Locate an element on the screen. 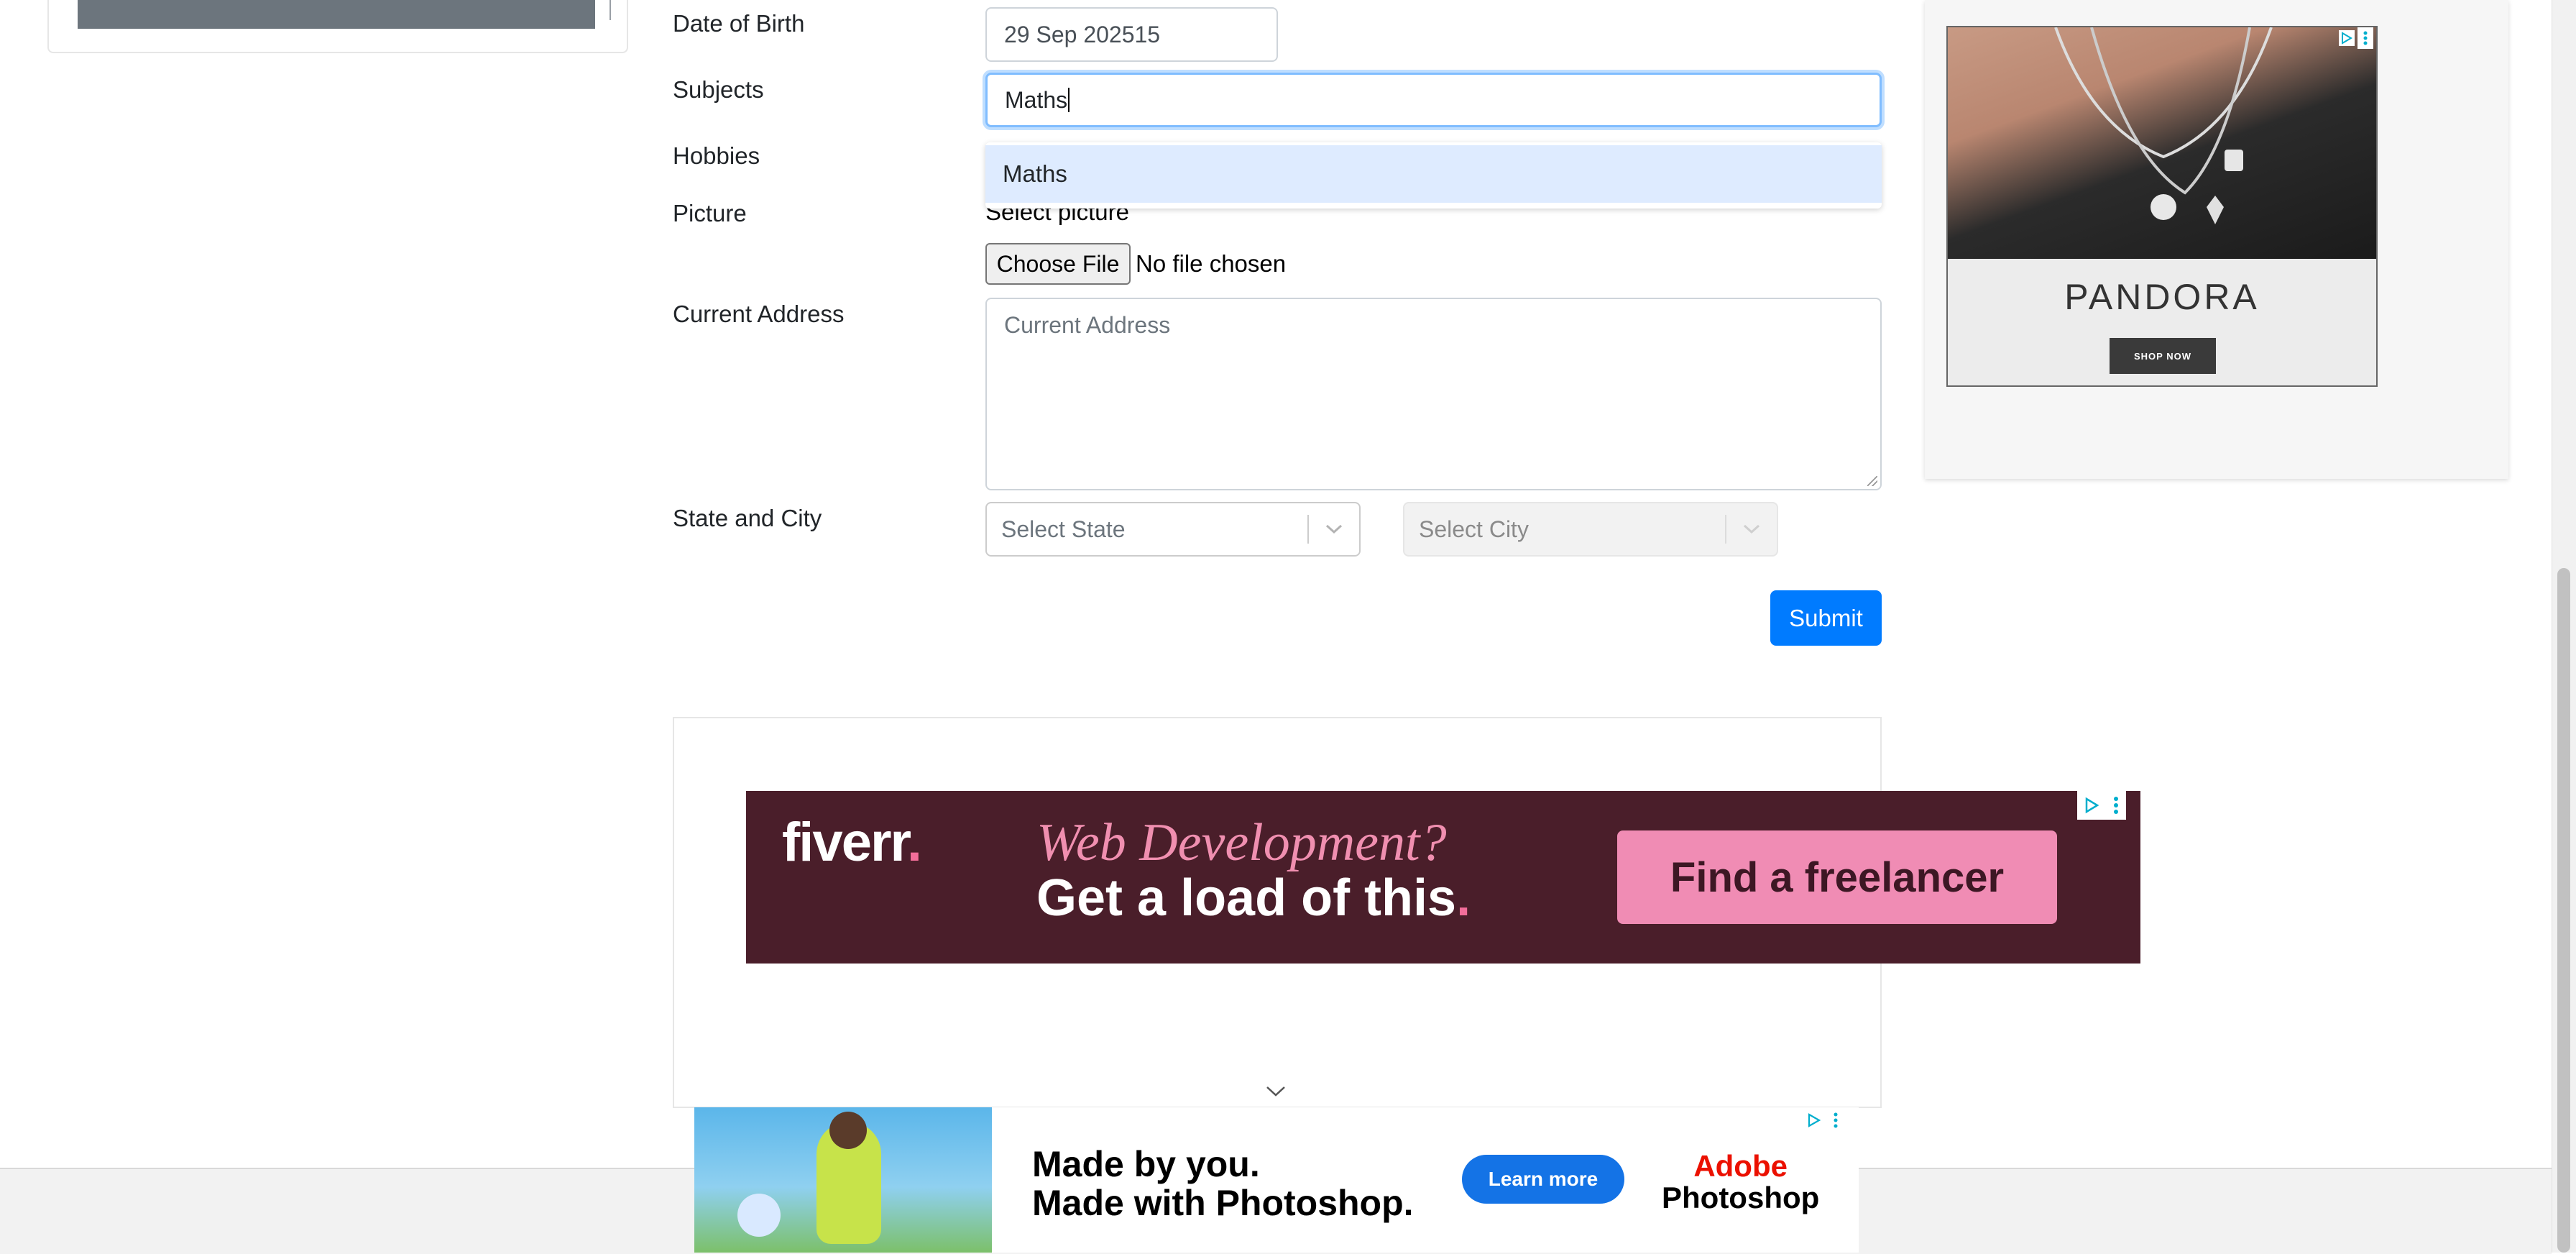 This screenshot has height=1254, width=2576. subjects-label: Subjects is located at coordinates (718, 89).